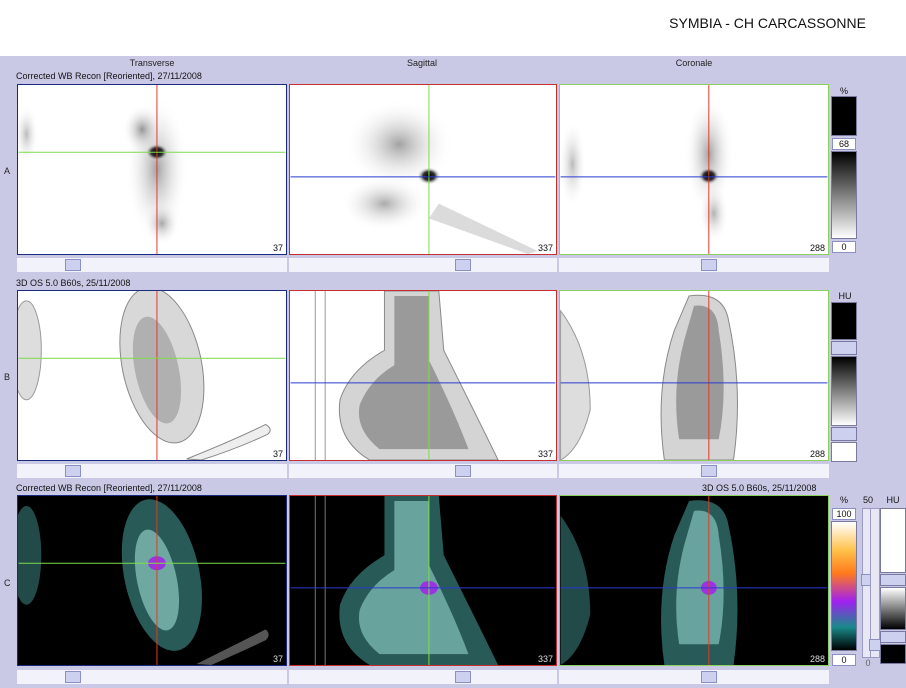 This screenshot has height=688, width=906. Describe the element at coordinates (844, 391) in the screenshot. I see `scale-b-gradient` at that location.